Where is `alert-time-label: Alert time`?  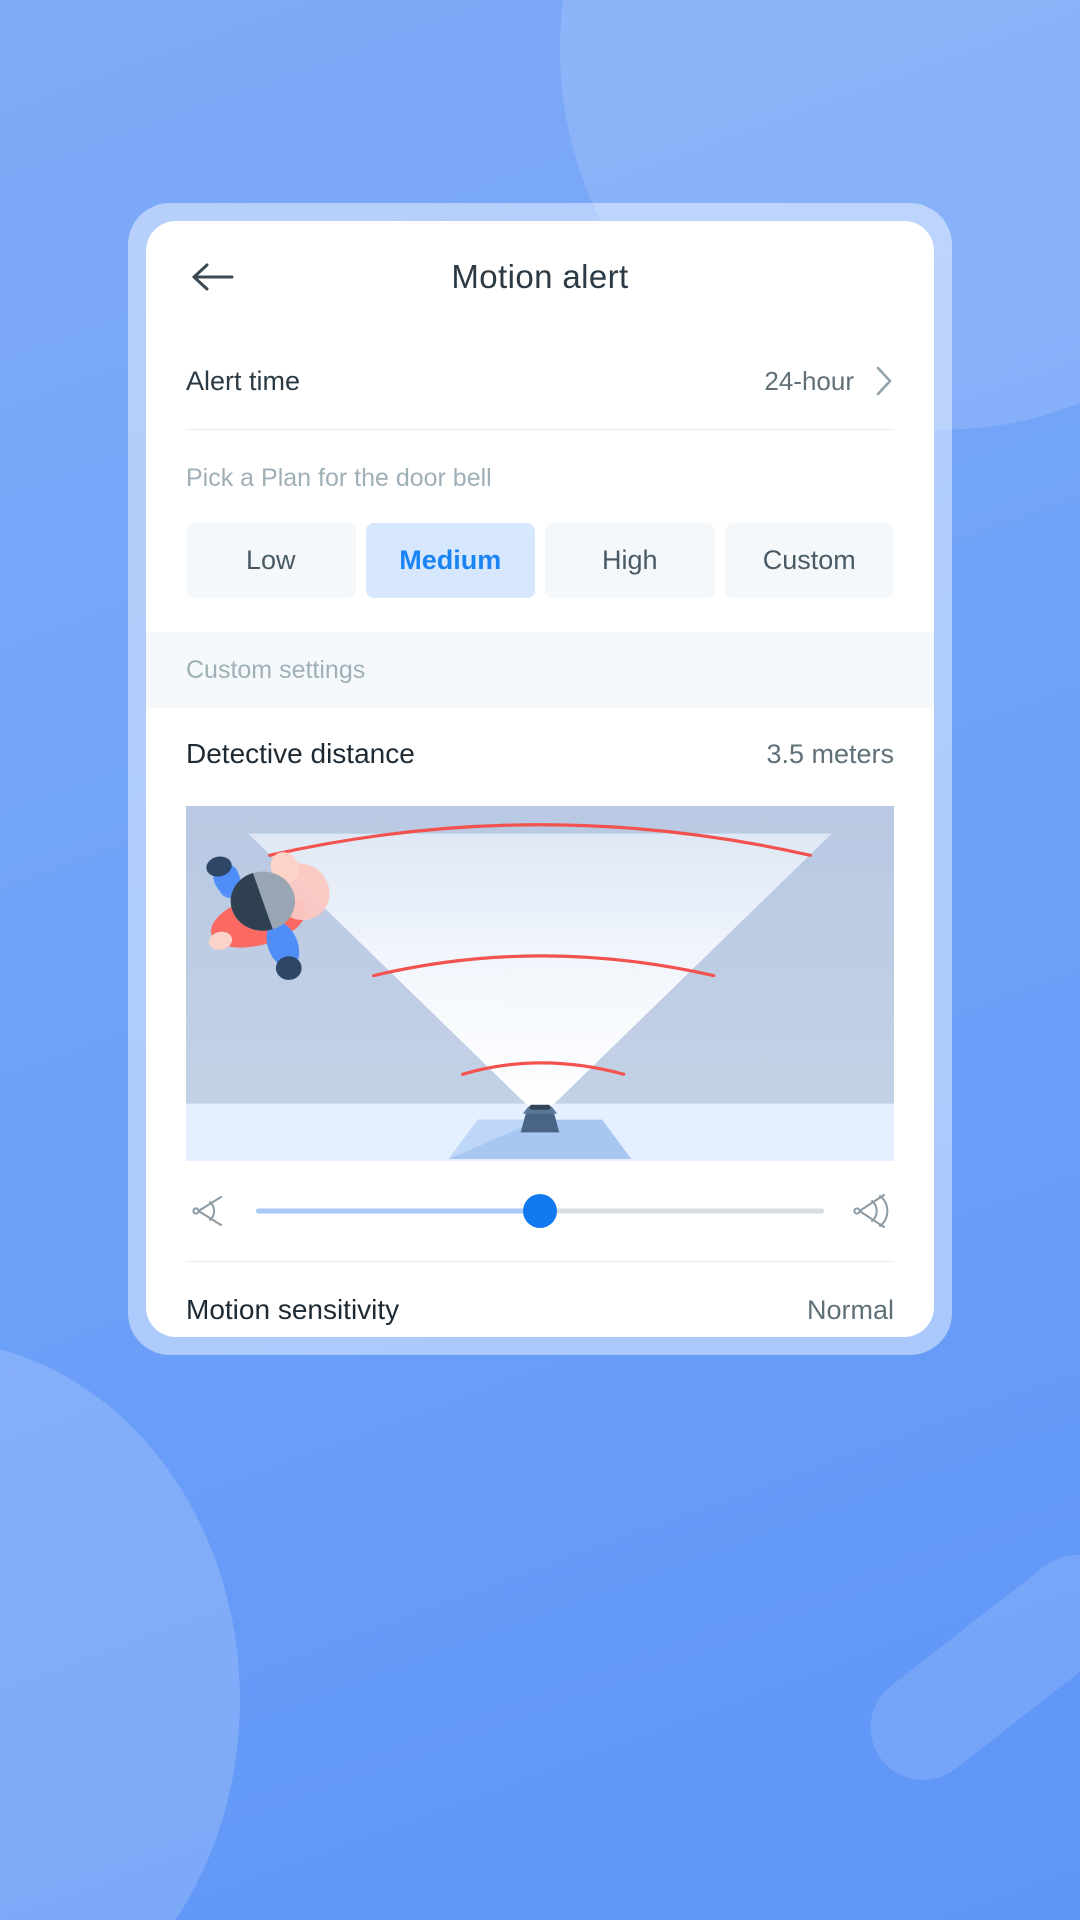
alert-time-label: Alert time is located at coordinates (243, 380).